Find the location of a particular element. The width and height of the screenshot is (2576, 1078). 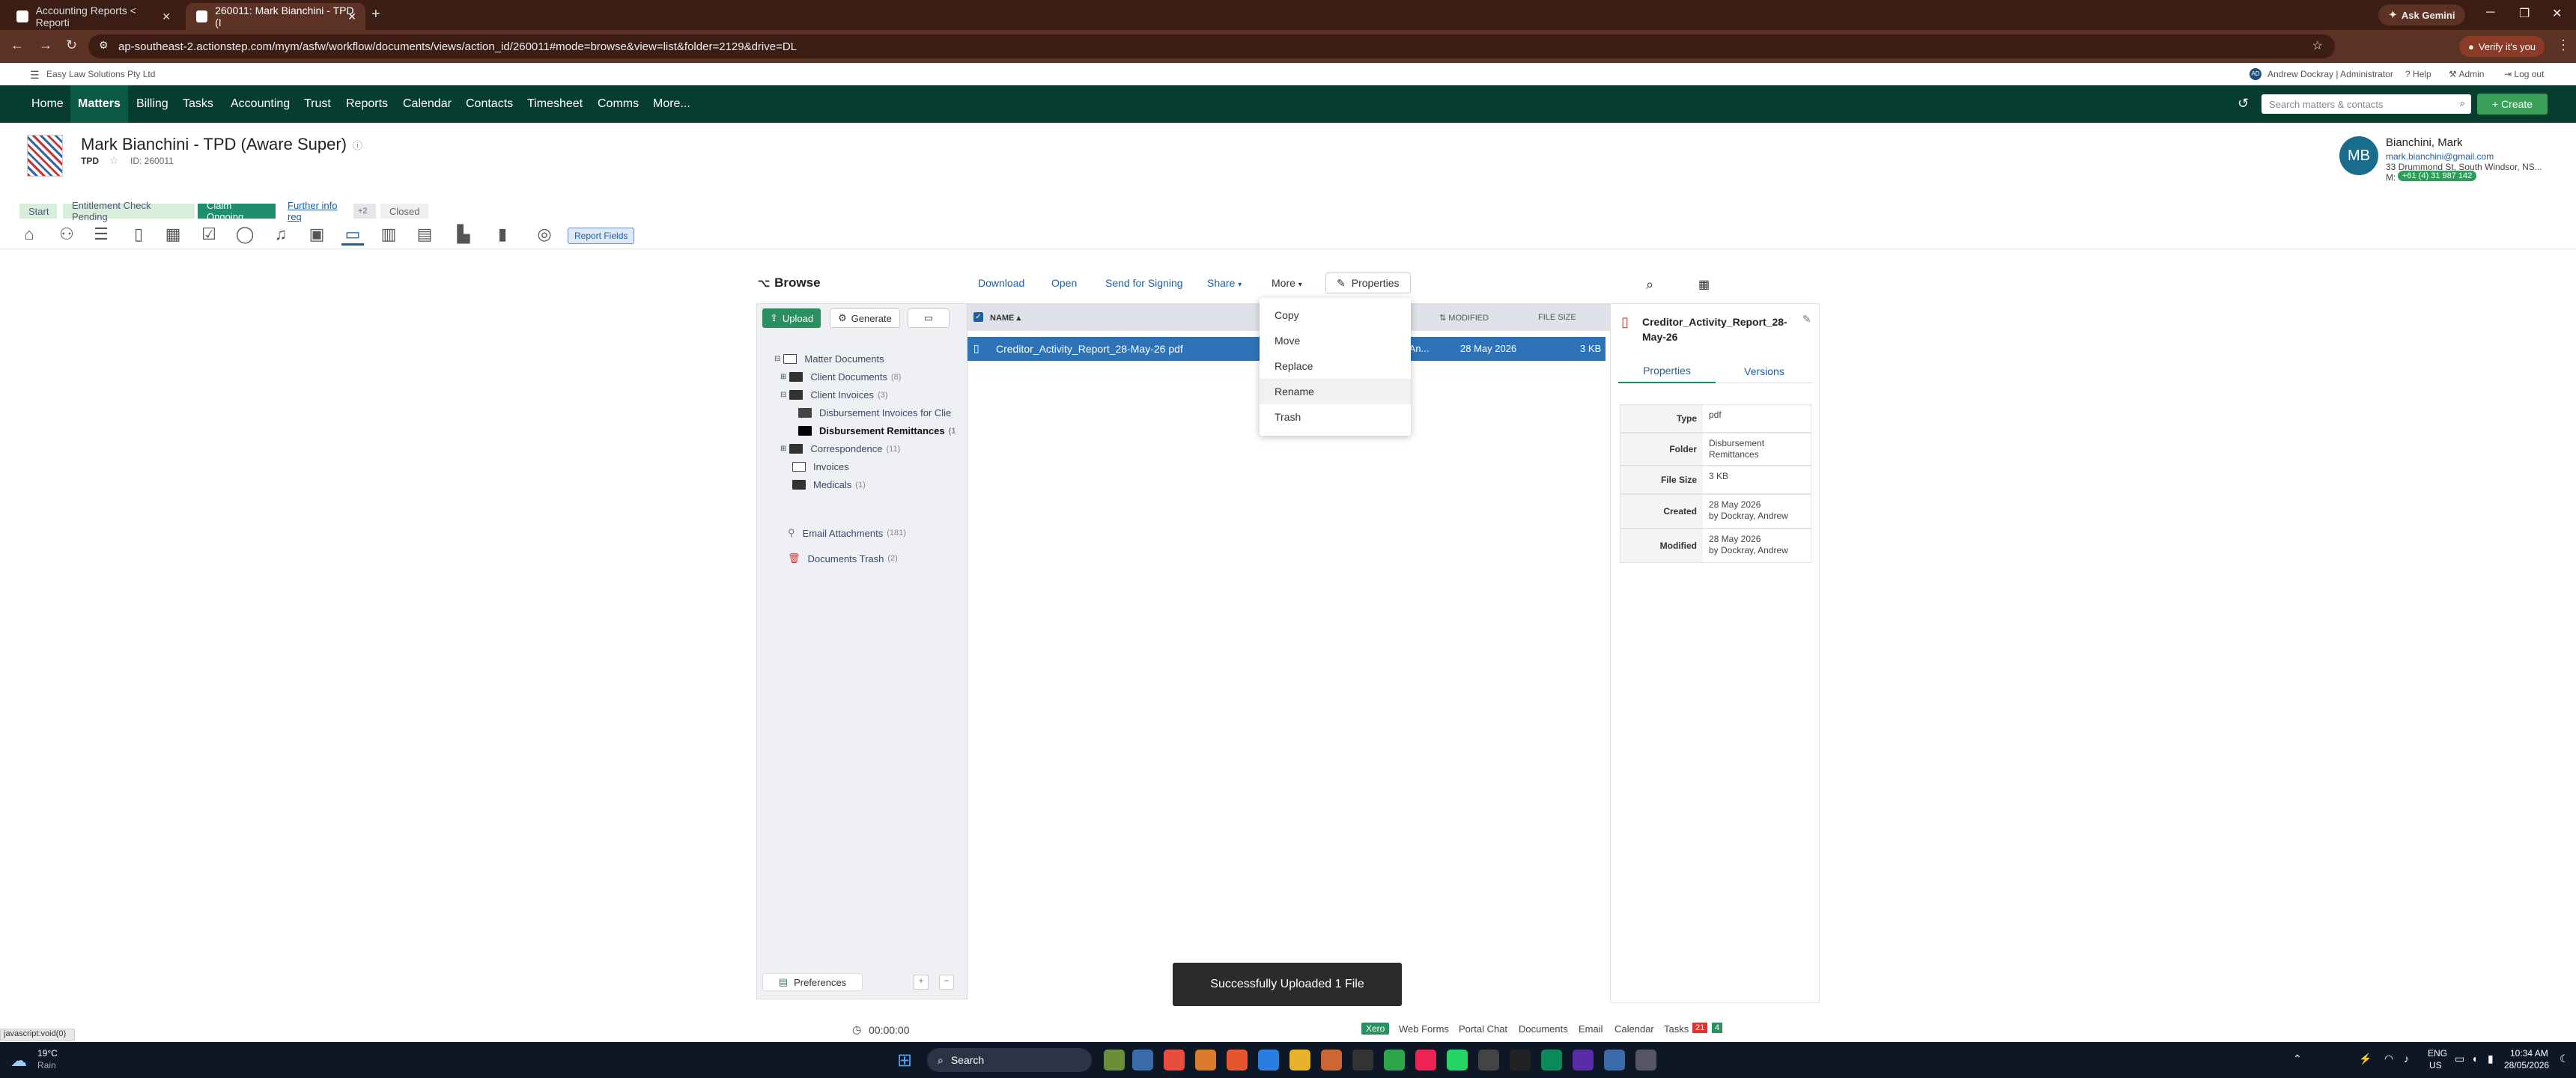

edit-pencil-icon: ✎ is located at coordinates (1806, 319).